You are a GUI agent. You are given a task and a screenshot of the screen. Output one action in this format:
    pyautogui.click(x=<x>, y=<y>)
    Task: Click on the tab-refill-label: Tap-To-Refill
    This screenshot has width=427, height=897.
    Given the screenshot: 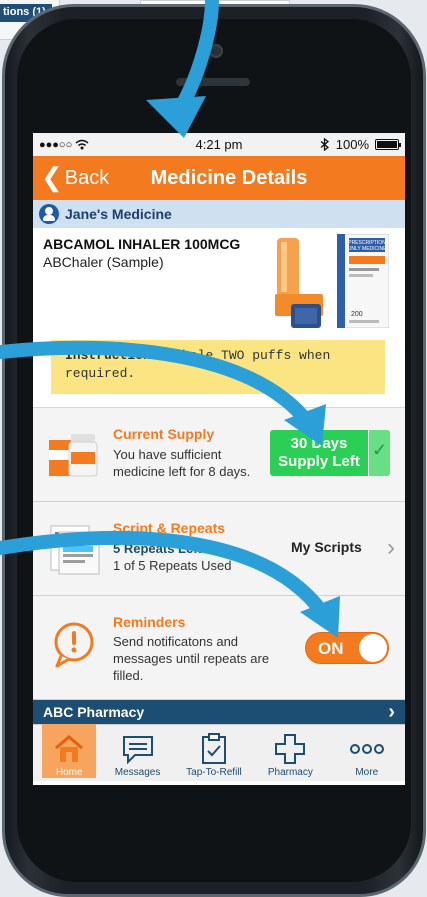 What is the action you would take?
    pyautogui.click(x=214, y=772)
    